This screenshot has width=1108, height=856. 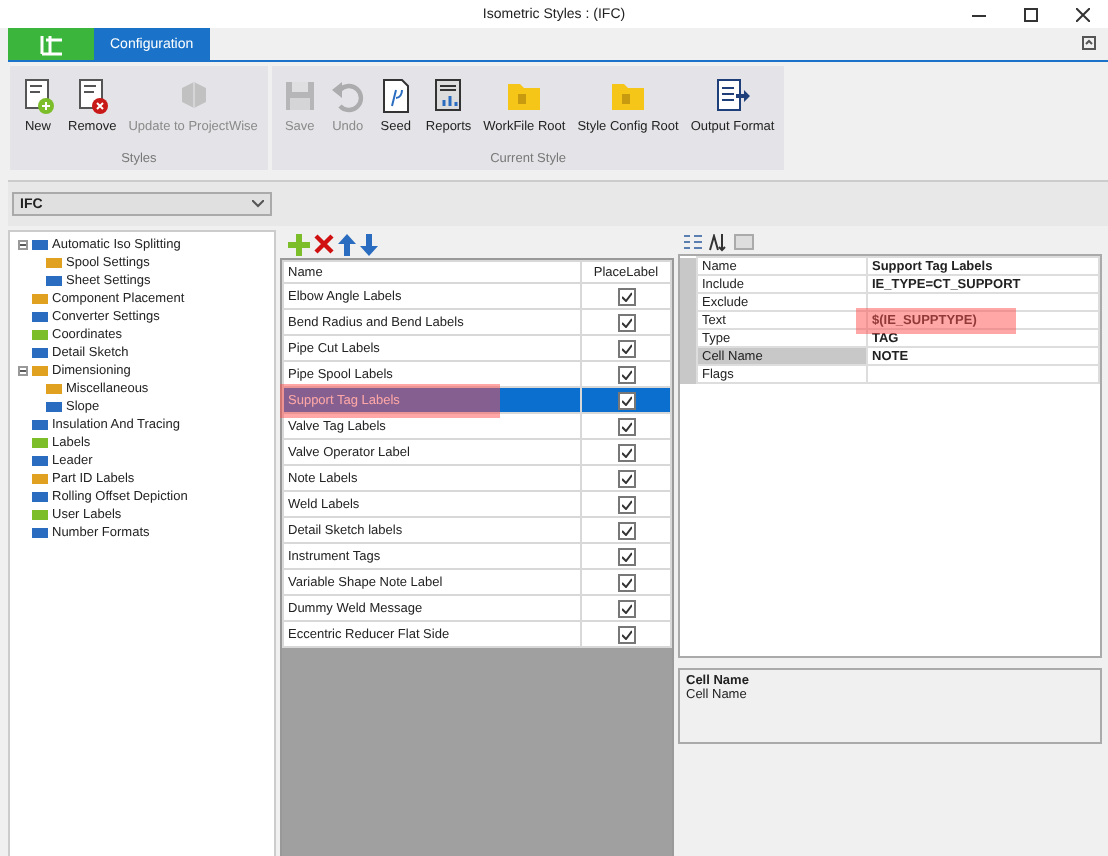 I want to click on seed-document-icon, so click(x=395, y=96).